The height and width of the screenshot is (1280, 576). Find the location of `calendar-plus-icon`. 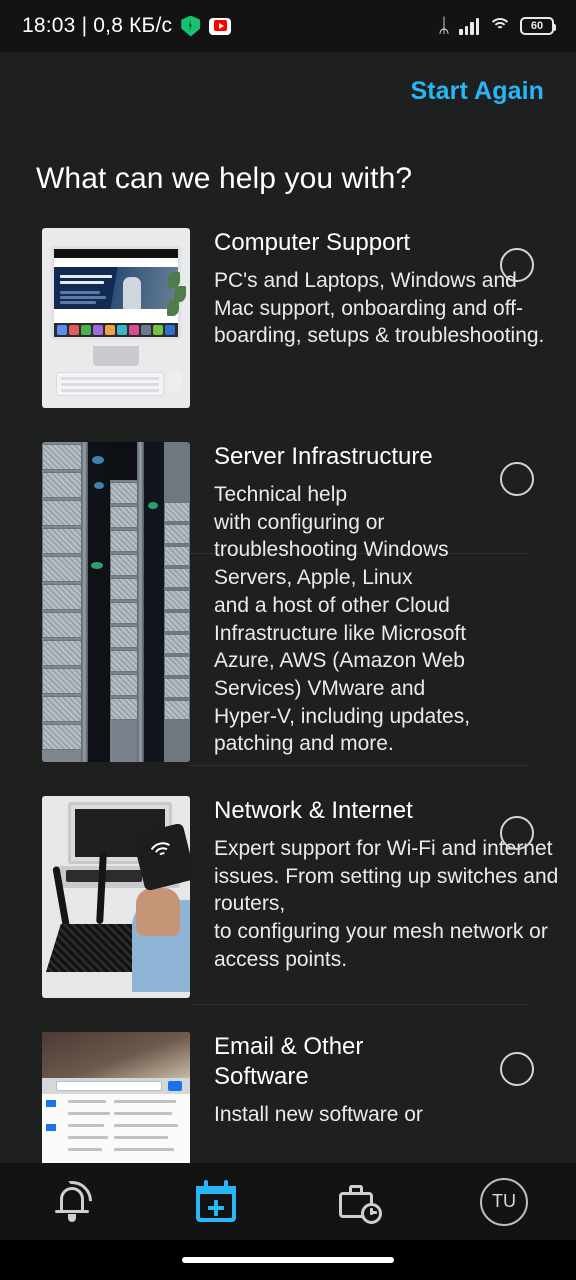

calendar-plus-icon is located at coordinates (216, 1201).